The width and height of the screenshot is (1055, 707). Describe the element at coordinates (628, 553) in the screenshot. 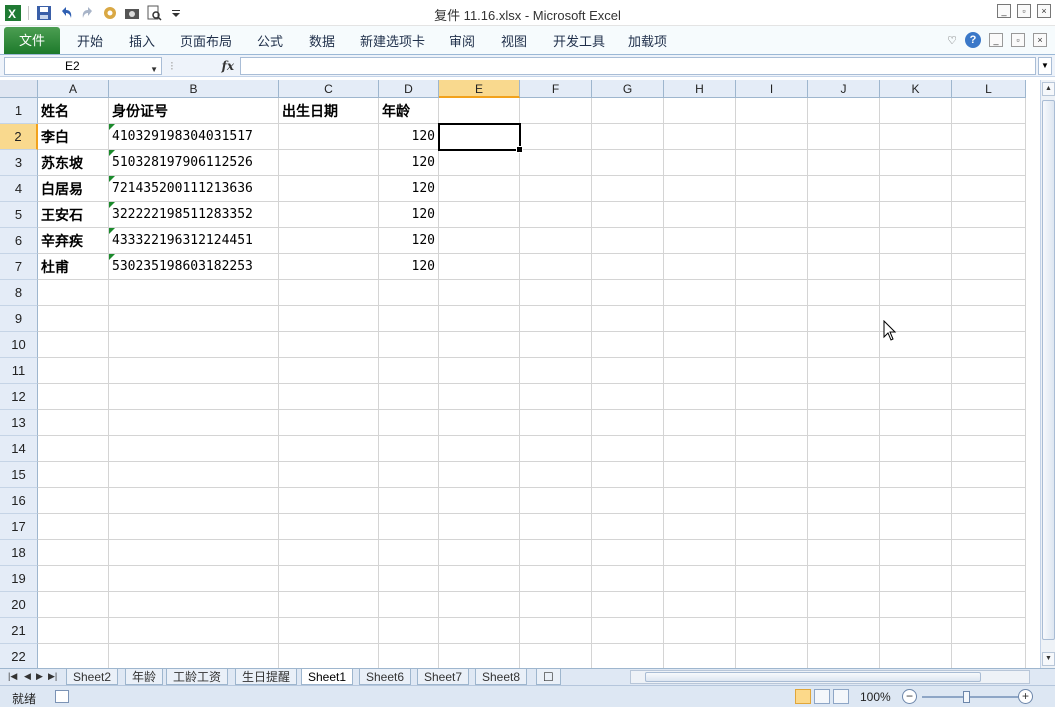

I see `cell-g18` at that location.